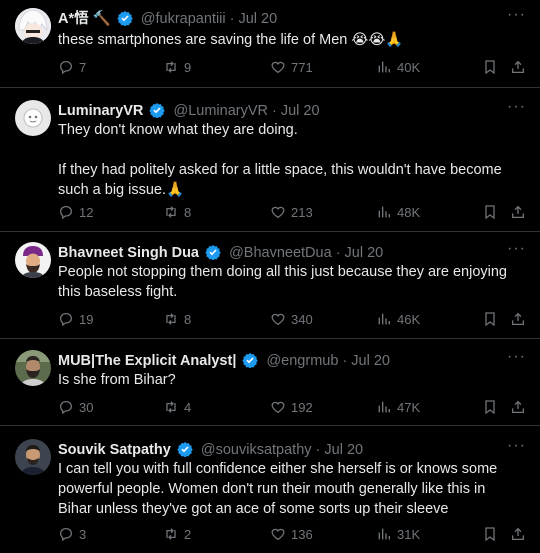 Image resolution: width=540 pixels, height=553 pixels. I want to click on tweet-header: A*悟 🔨 @fukrapantiii · Jul 20, so click(279, 19).